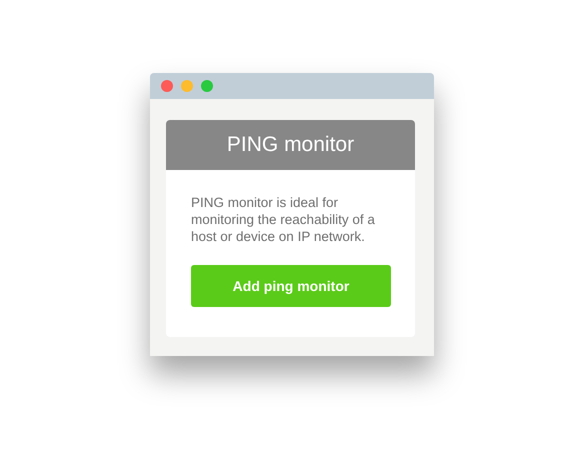  What do you see at coordinates (207, 86) in the screenshot?
I see `zoom-button` at bounding box center [207, 86].